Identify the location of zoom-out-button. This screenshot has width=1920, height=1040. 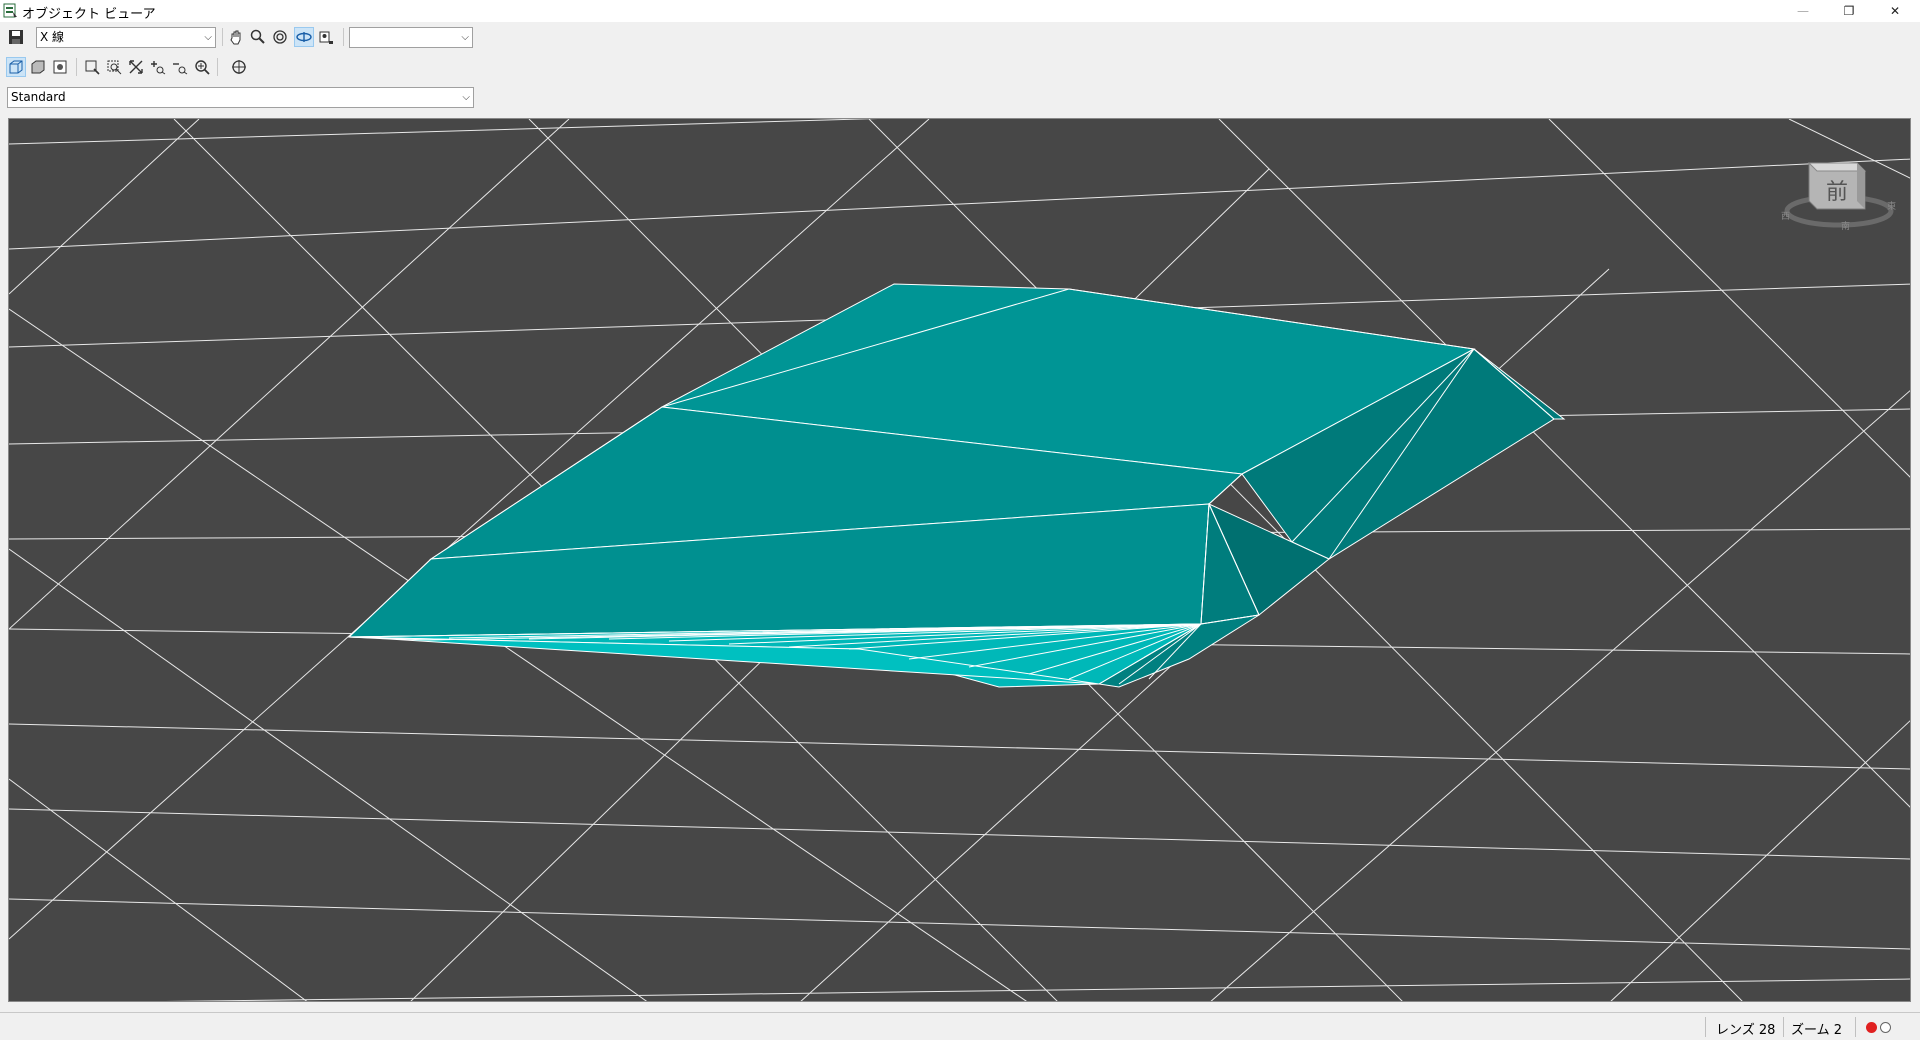
(180, 67).